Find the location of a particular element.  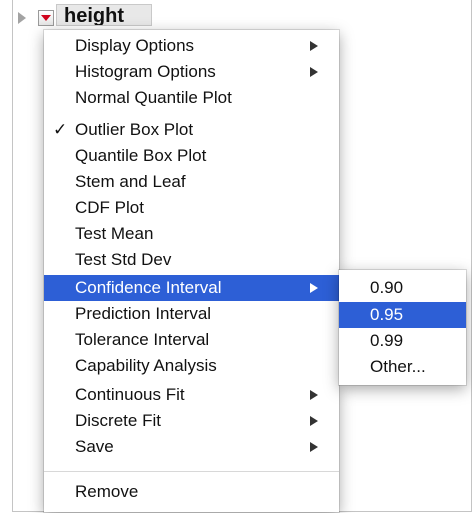

disclosure-triangle-icon is located at coordinates (22, 18).